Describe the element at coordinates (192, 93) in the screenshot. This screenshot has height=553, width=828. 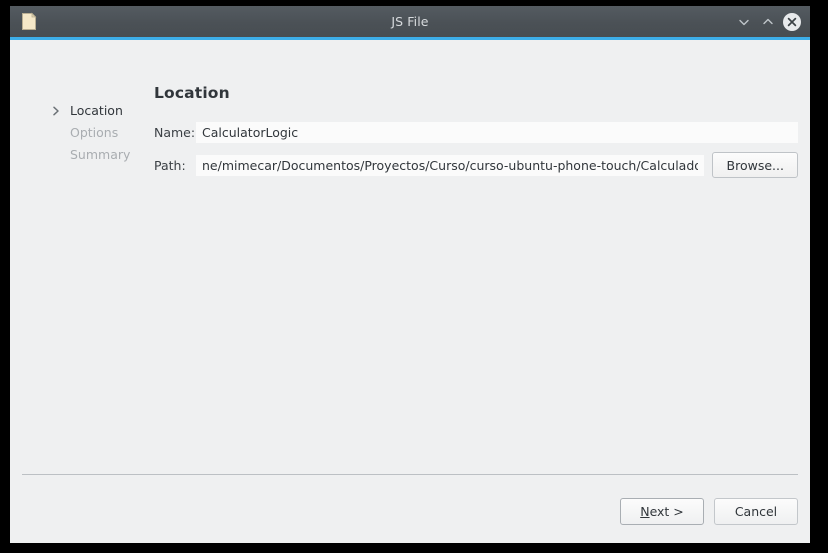
I see `page-title: Location` at that location.